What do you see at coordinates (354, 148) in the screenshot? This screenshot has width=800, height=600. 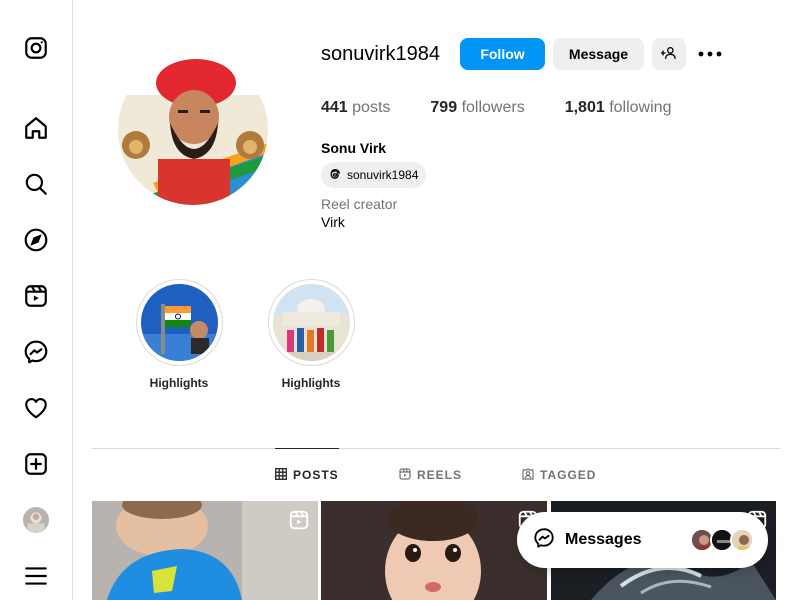 I see `profile-full-name: Sonu Virk` at bounding box center [354, 148].